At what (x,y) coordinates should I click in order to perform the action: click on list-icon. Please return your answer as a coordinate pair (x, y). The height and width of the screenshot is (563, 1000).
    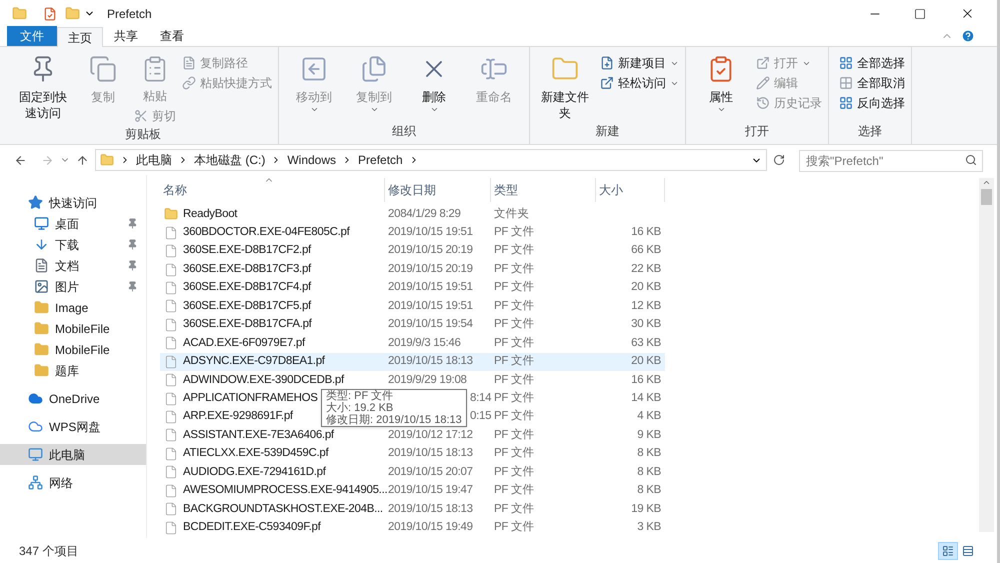
    Looking at the image, I should click on (948, 550).